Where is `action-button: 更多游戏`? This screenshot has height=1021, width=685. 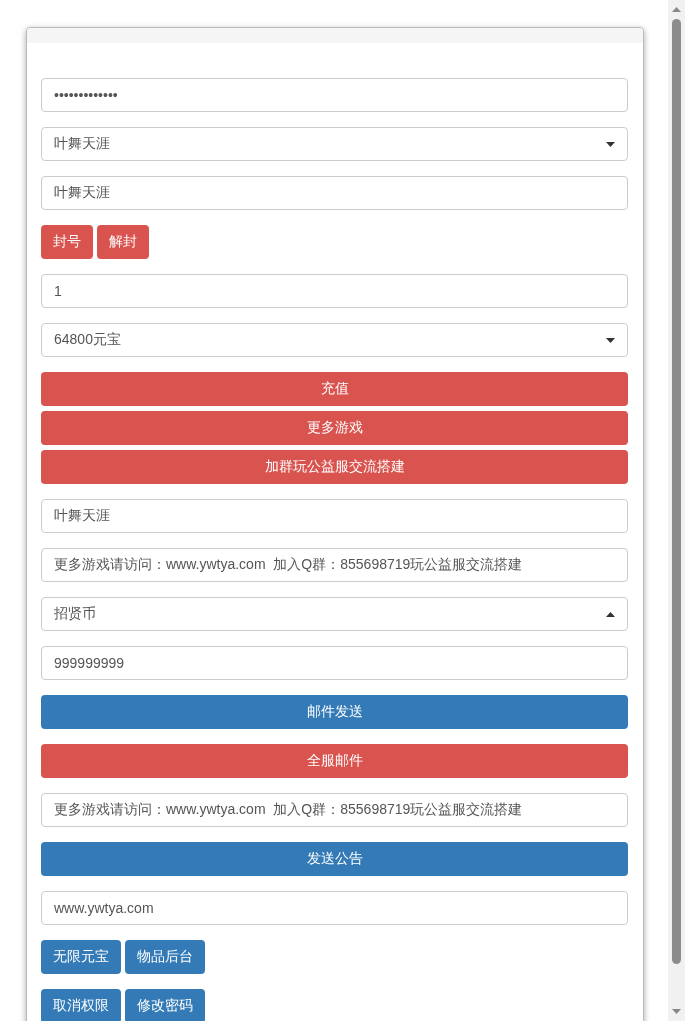
action-button: 更多游戏 is located at coordinates (334, 428).